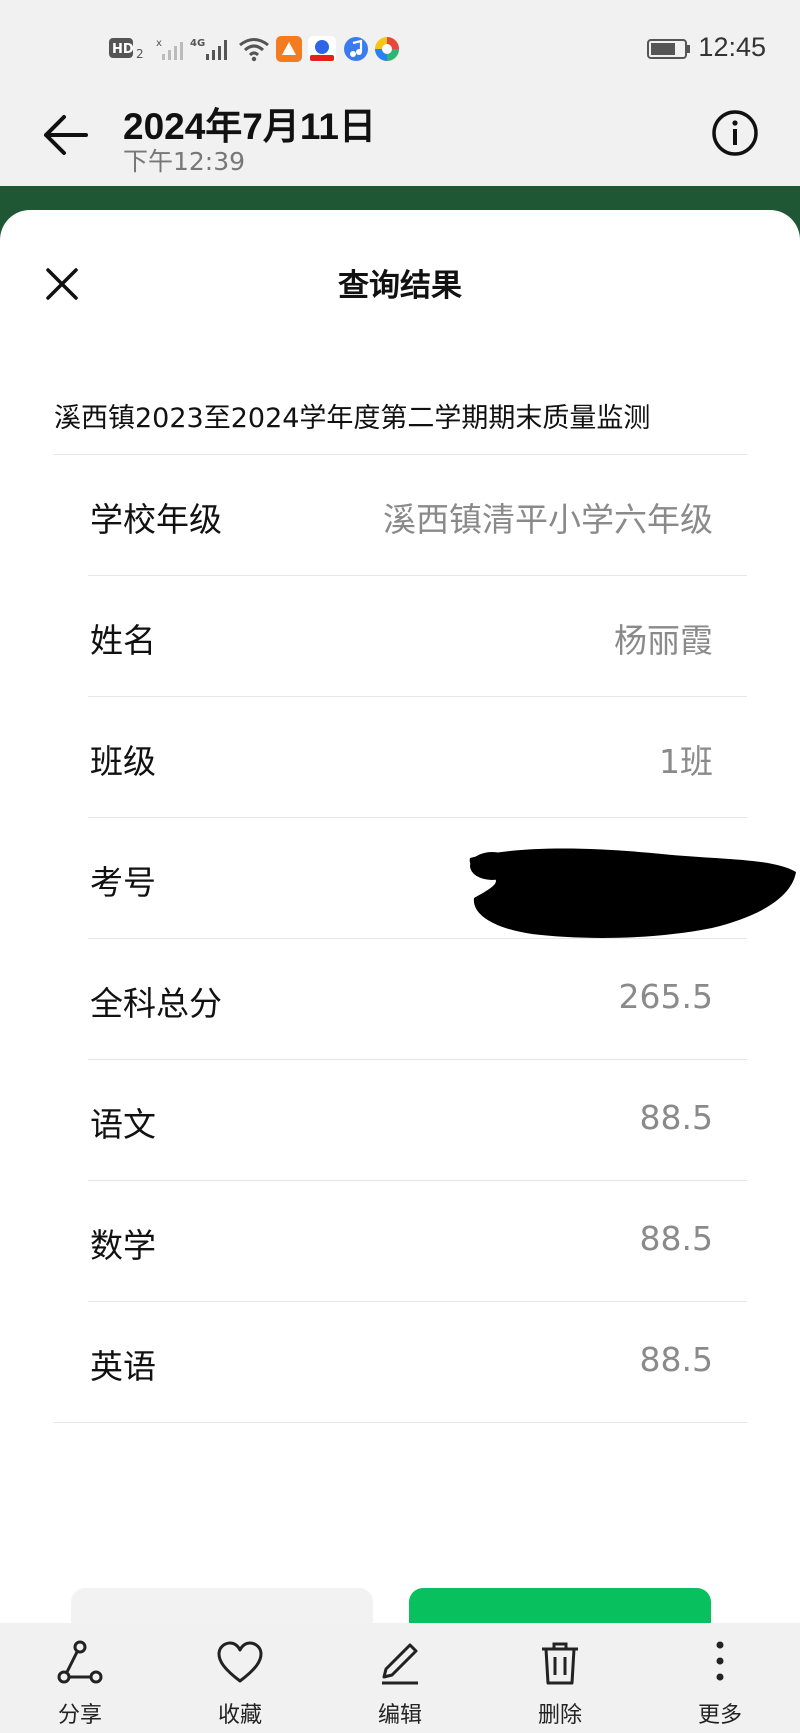 The width and height of the screenshot is (800, 1733). I want to click on row-value: 杨丽霞, so click(663, 640).